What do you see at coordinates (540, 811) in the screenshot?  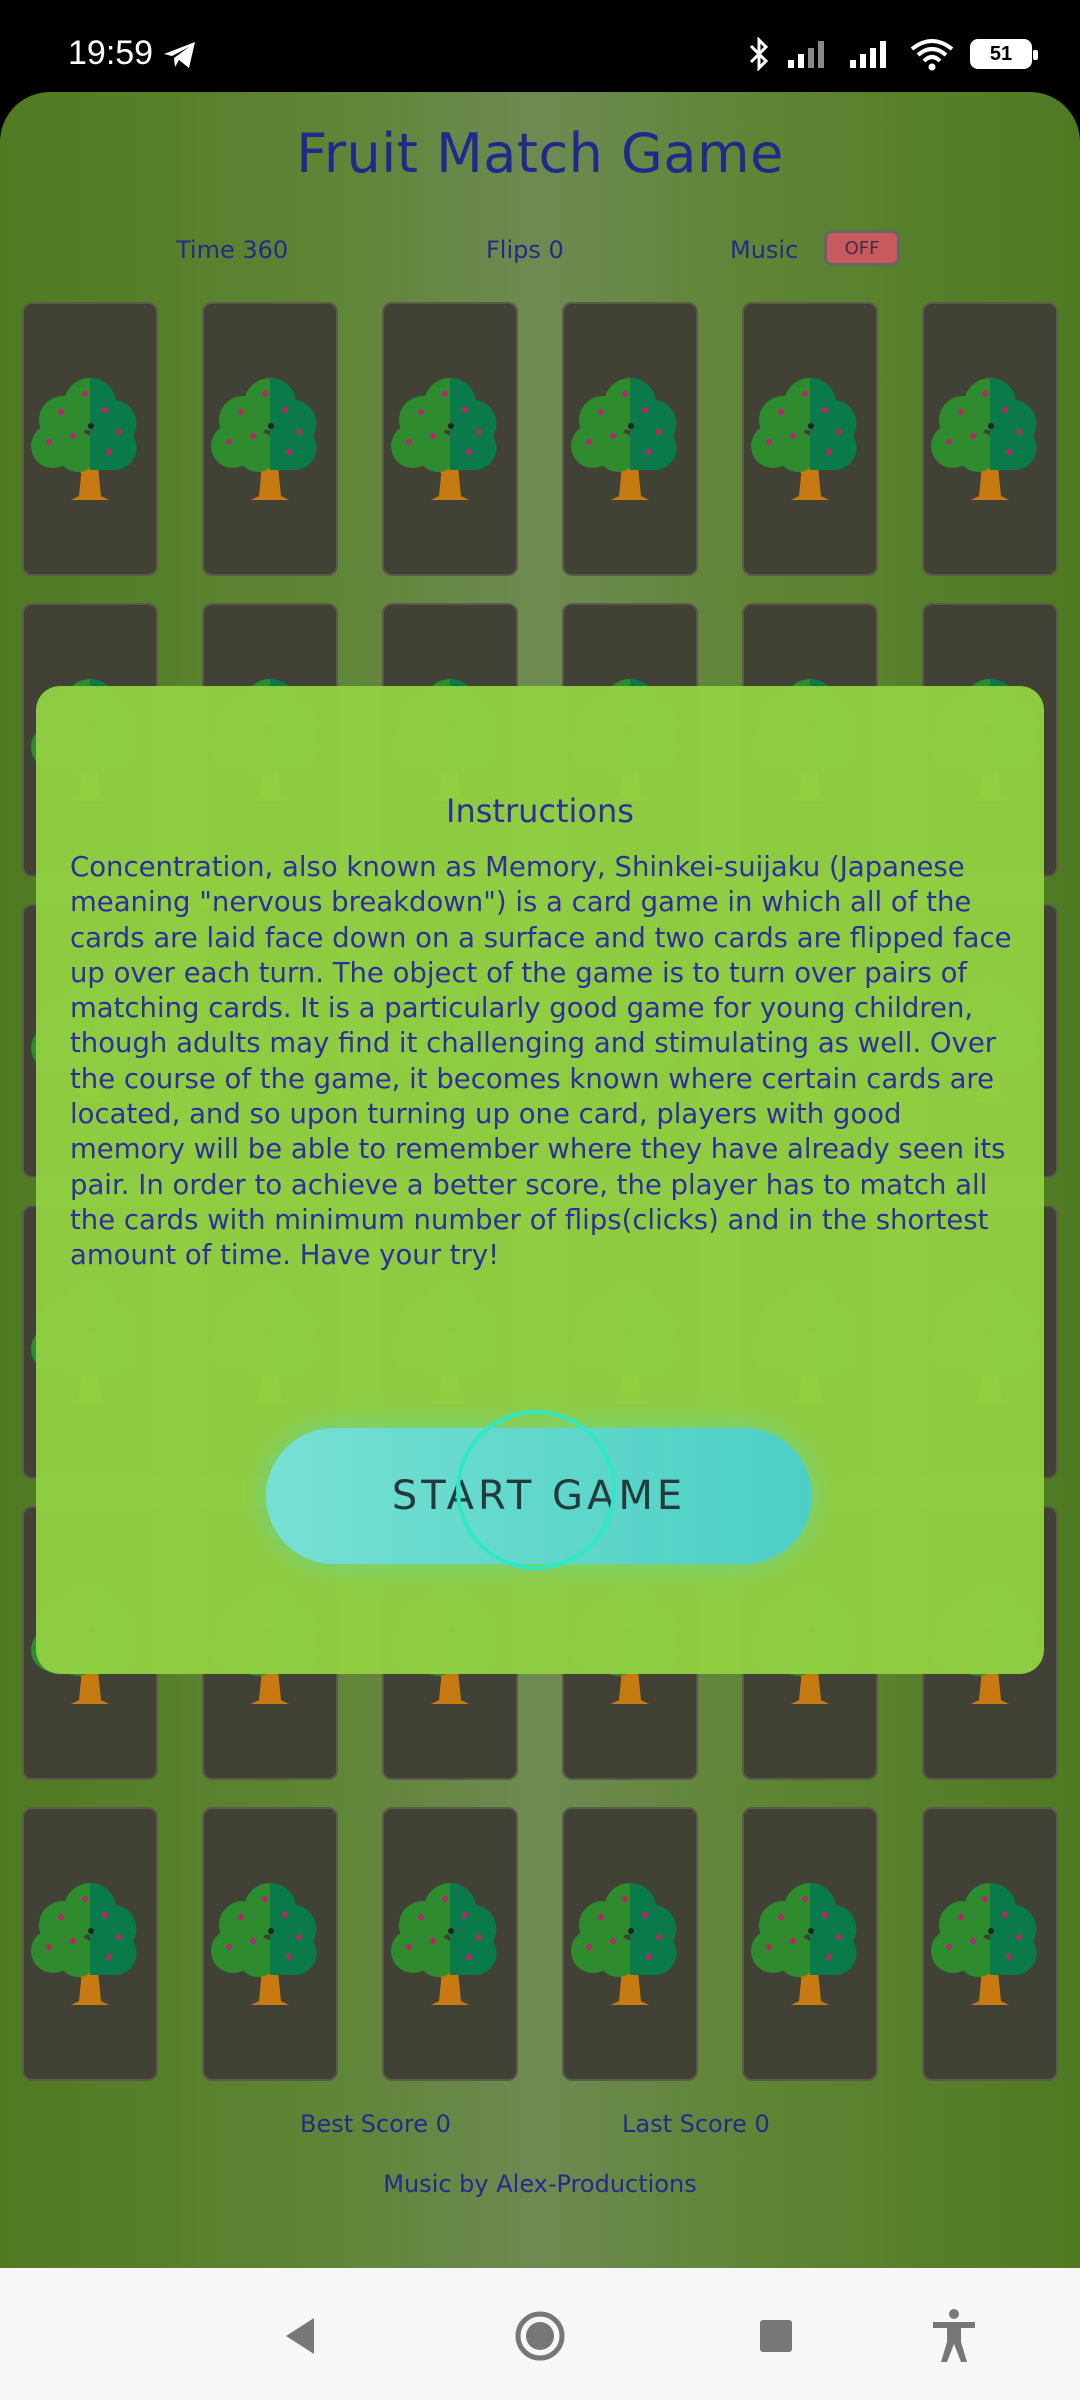 I see `instructions-title: Instructions` at bounding box center [540, 811].